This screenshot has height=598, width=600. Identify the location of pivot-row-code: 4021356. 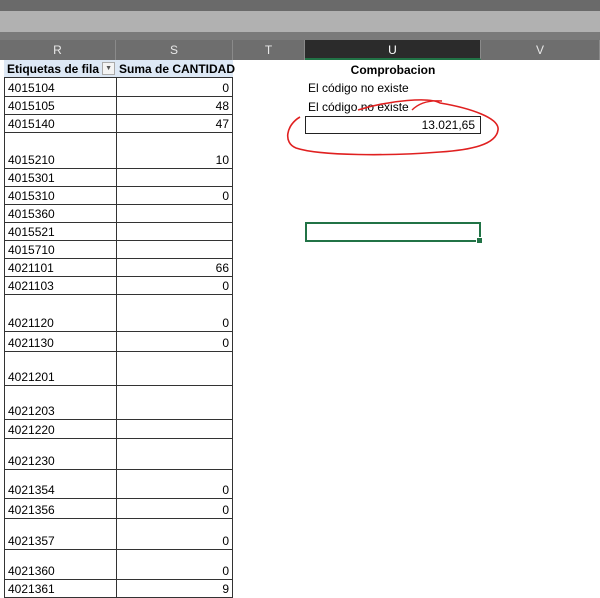
(60, 509).